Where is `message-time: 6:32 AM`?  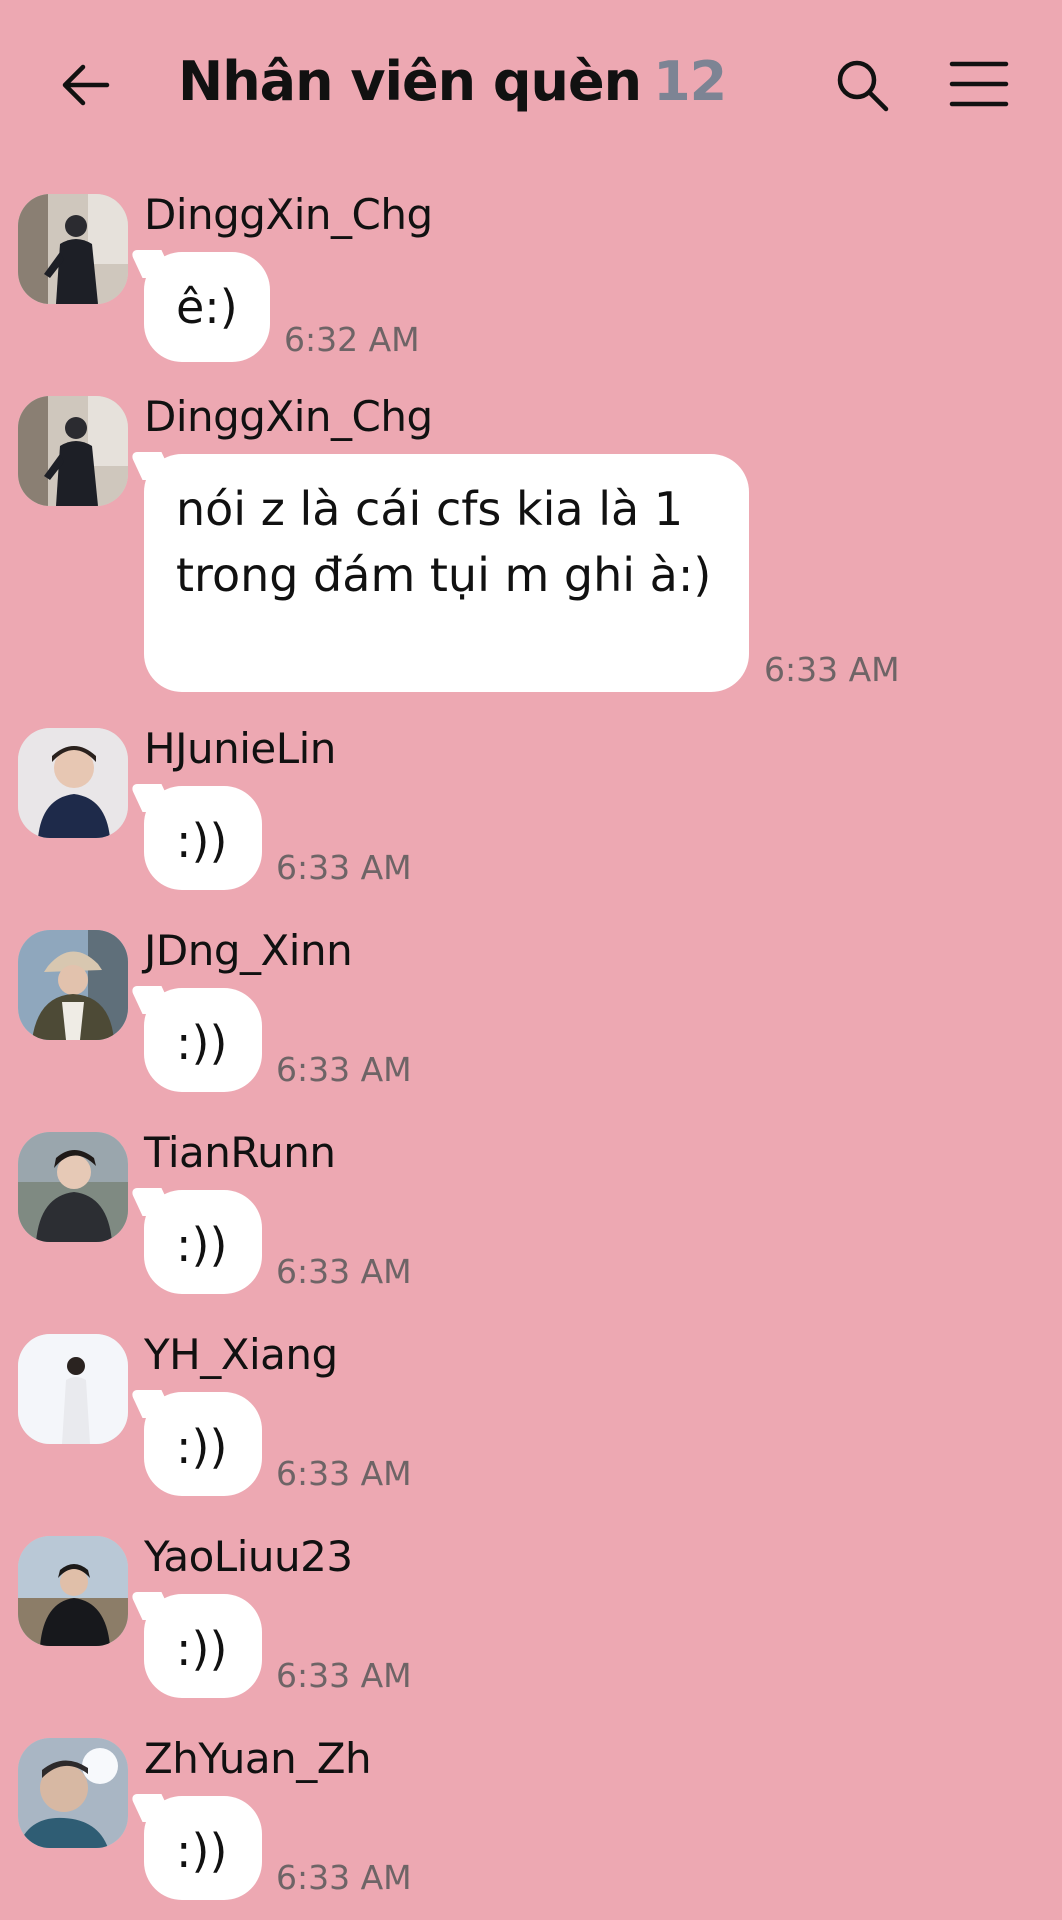 message-time: 6:32 AM is located at coordinates (352, 339).